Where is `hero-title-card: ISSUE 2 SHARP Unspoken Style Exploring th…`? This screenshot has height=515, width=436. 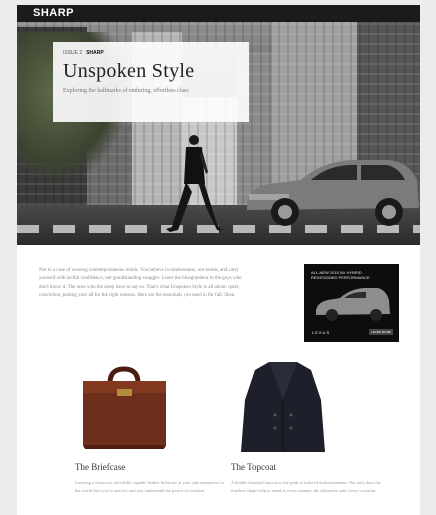
hero-title-card: ISSUE 2 SHARP Unspoken Style Exploring th… is located at coordinates (151, 82).